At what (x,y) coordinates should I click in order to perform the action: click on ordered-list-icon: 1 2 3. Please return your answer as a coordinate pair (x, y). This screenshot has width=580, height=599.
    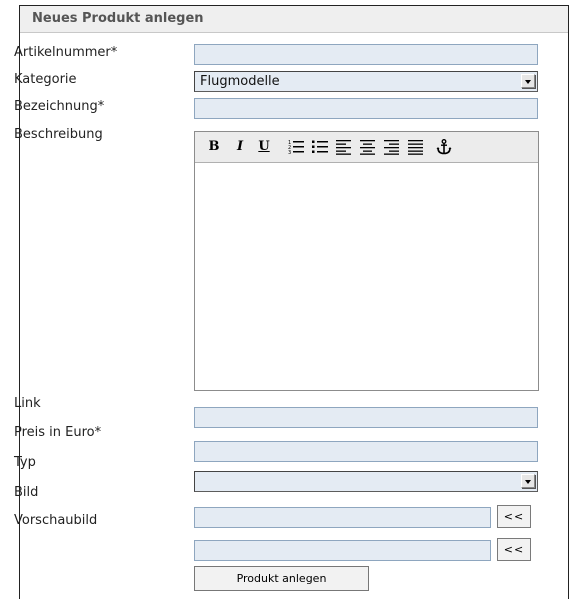
    Looking at the image, I should click on (296, 147).